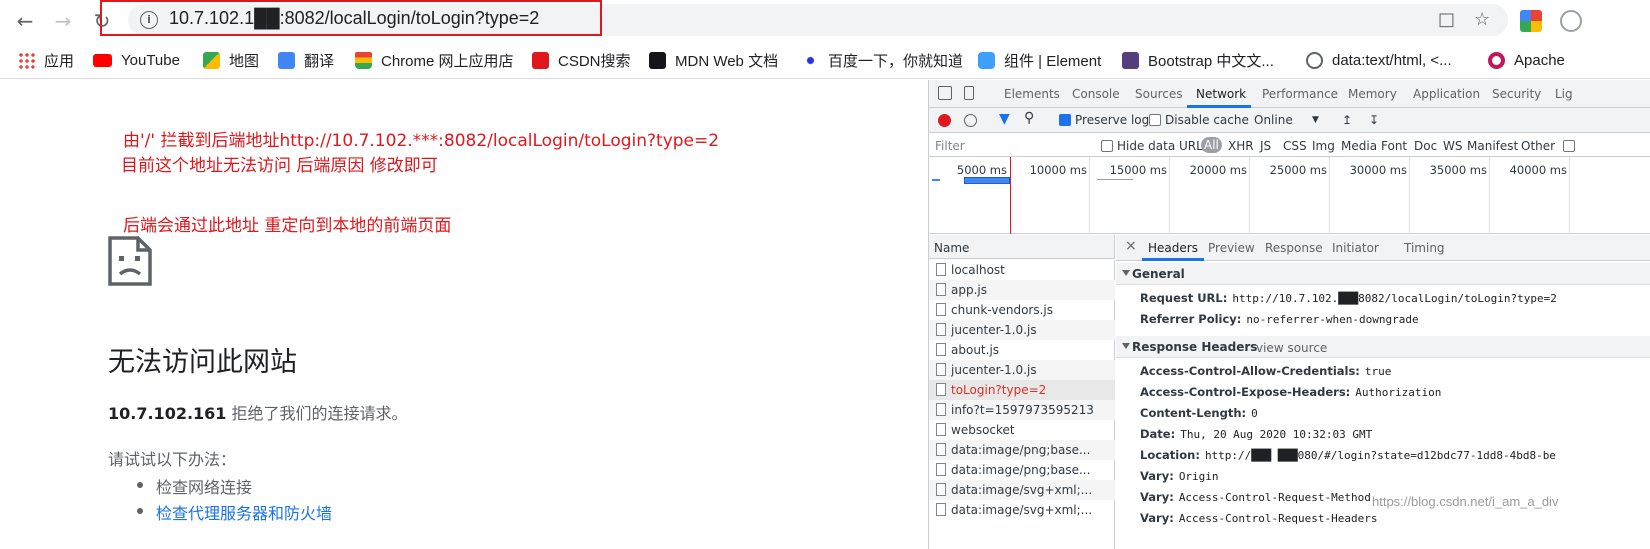  Describe the element at coordinates (1332, 319) in the screenshot. I see `header-value: no-referrer-when-downgrade` at that location.